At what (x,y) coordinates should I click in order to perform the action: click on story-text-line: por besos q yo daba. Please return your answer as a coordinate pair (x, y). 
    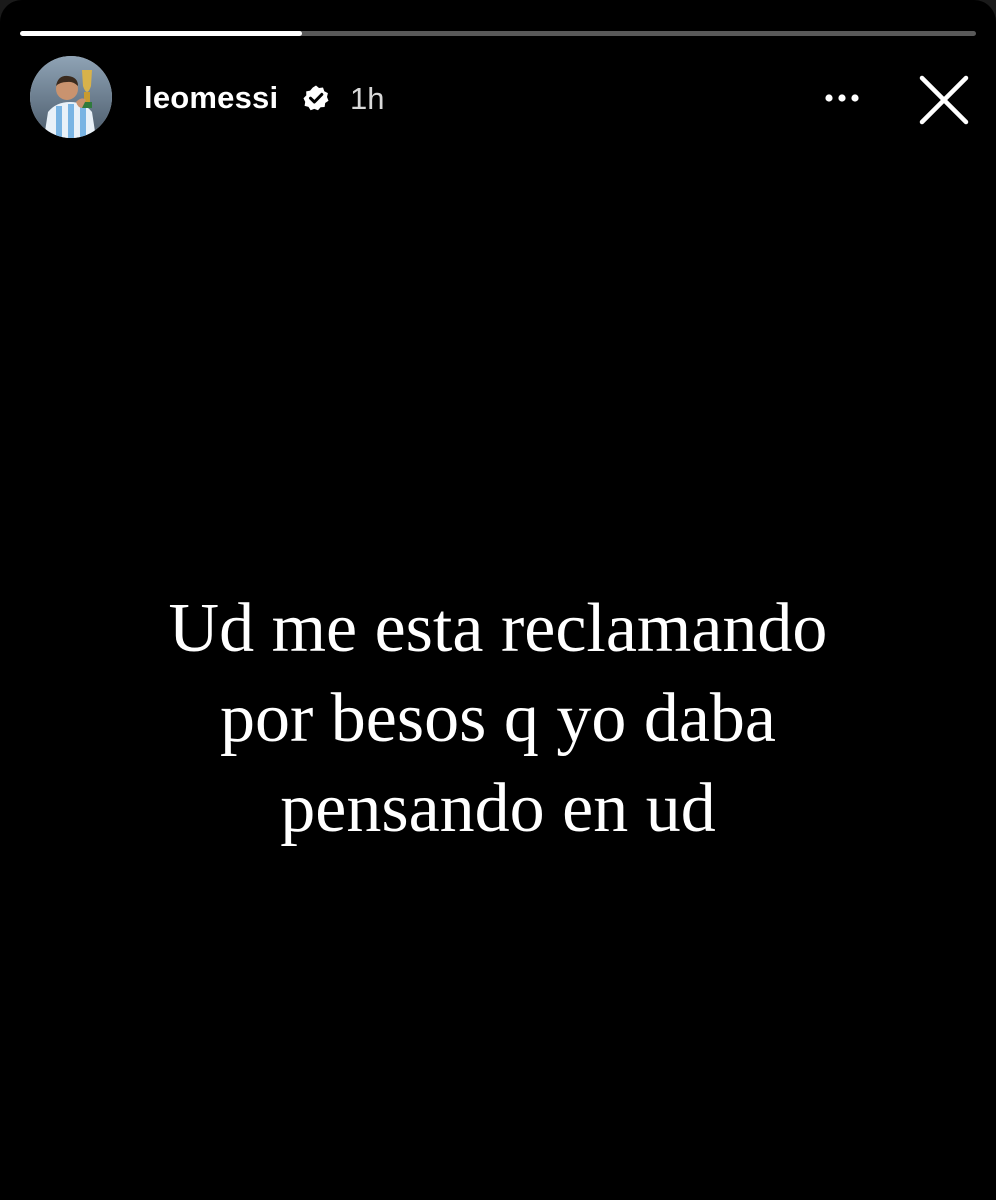
    Looking at the image, I should click on (497, 718).